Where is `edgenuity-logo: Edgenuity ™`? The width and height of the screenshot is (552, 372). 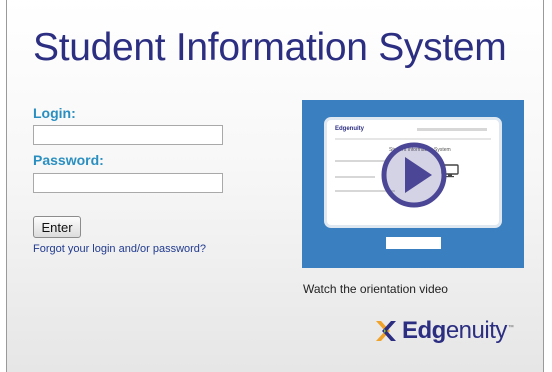
edgenuity-logo: Edgenuity ™ is located at coordinates (443, 331).